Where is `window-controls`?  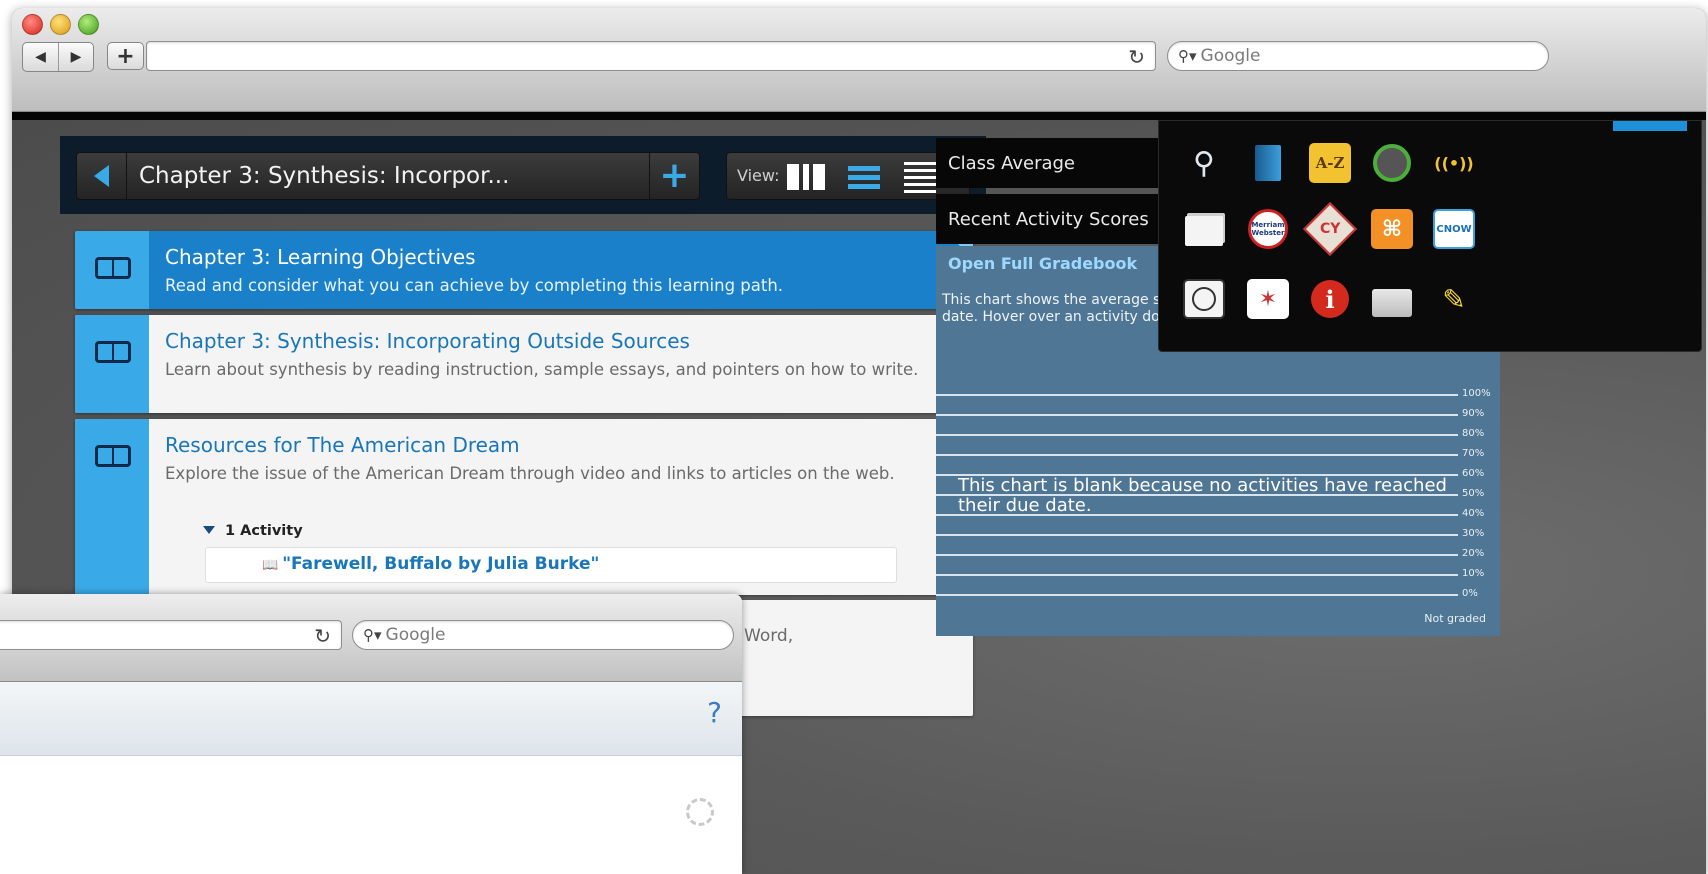
window-controls is located at coordinates (60, 24).